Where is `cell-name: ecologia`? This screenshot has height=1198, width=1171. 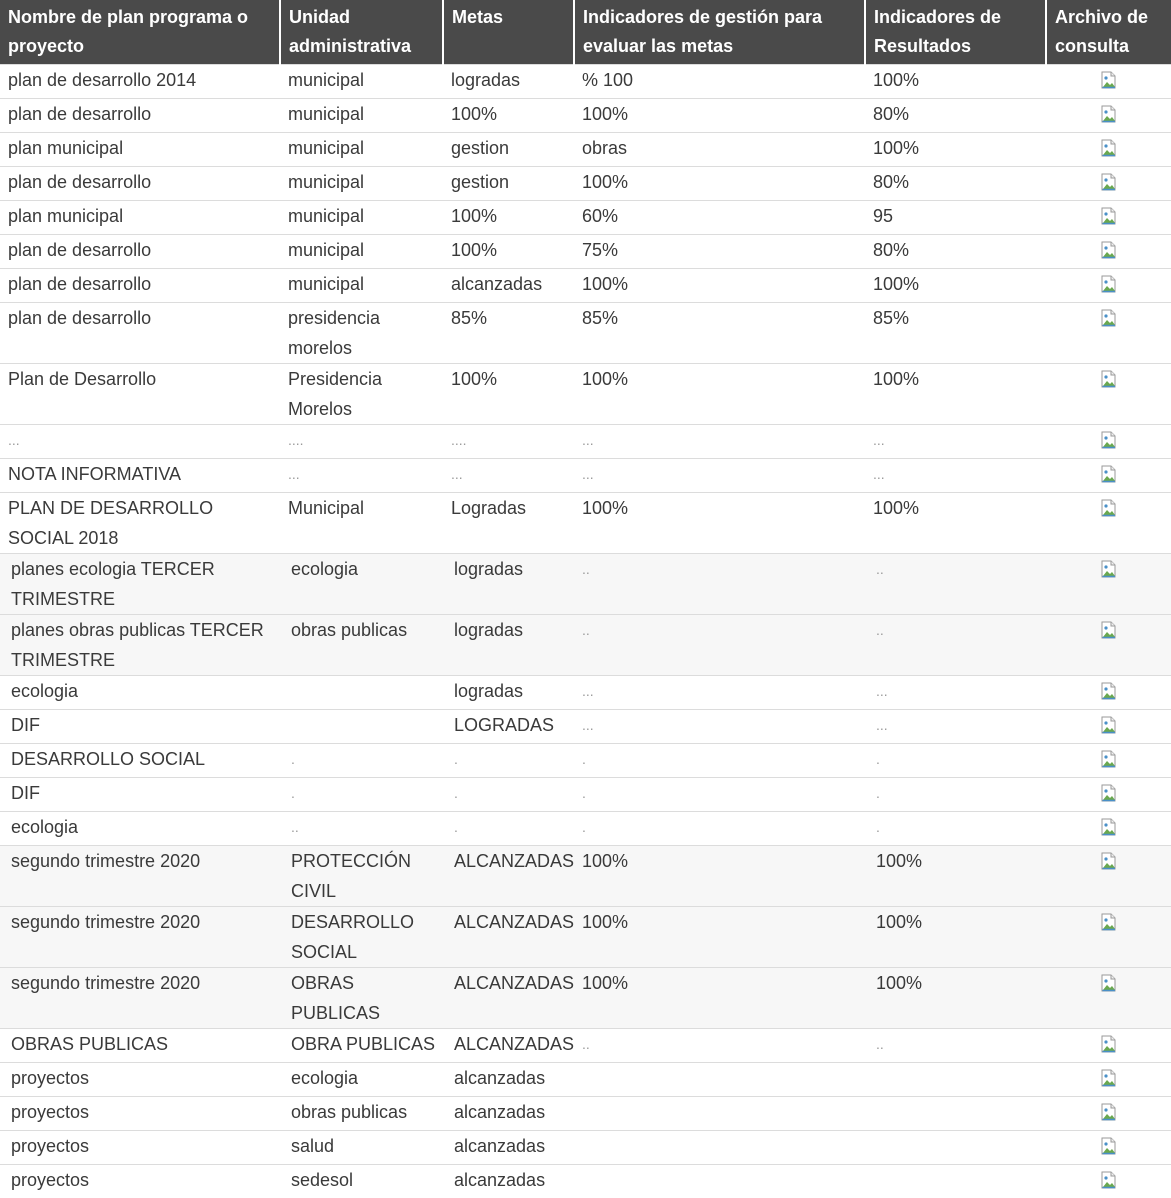
cell-name: ecologia is located at coordinates (140, 693).